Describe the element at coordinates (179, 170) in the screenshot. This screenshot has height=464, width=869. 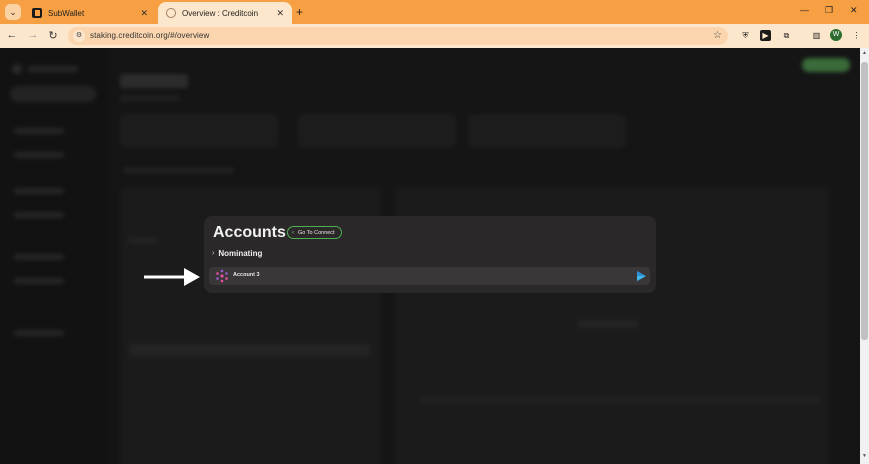
I see `section-heading` at that location.